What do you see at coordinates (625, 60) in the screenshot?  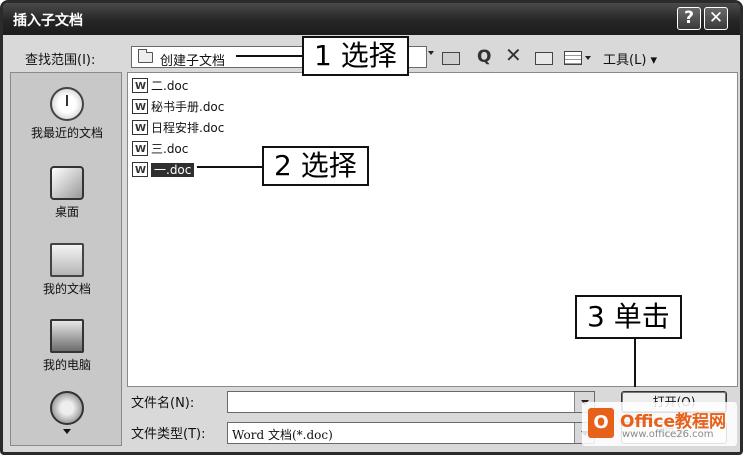 I see `tools-menu-label: 工具(L)` at bounding box center [625, 60].